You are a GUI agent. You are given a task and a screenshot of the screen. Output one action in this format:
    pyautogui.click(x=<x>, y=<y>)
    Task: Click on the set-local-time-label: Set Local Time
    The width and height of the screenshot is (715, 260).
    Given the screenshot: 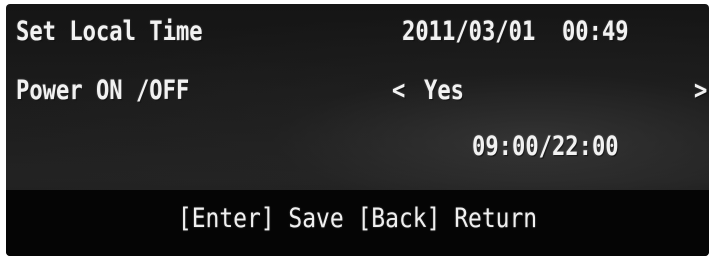 What is the action you would take?
    pyautogui.click(x=109, y=32)
    